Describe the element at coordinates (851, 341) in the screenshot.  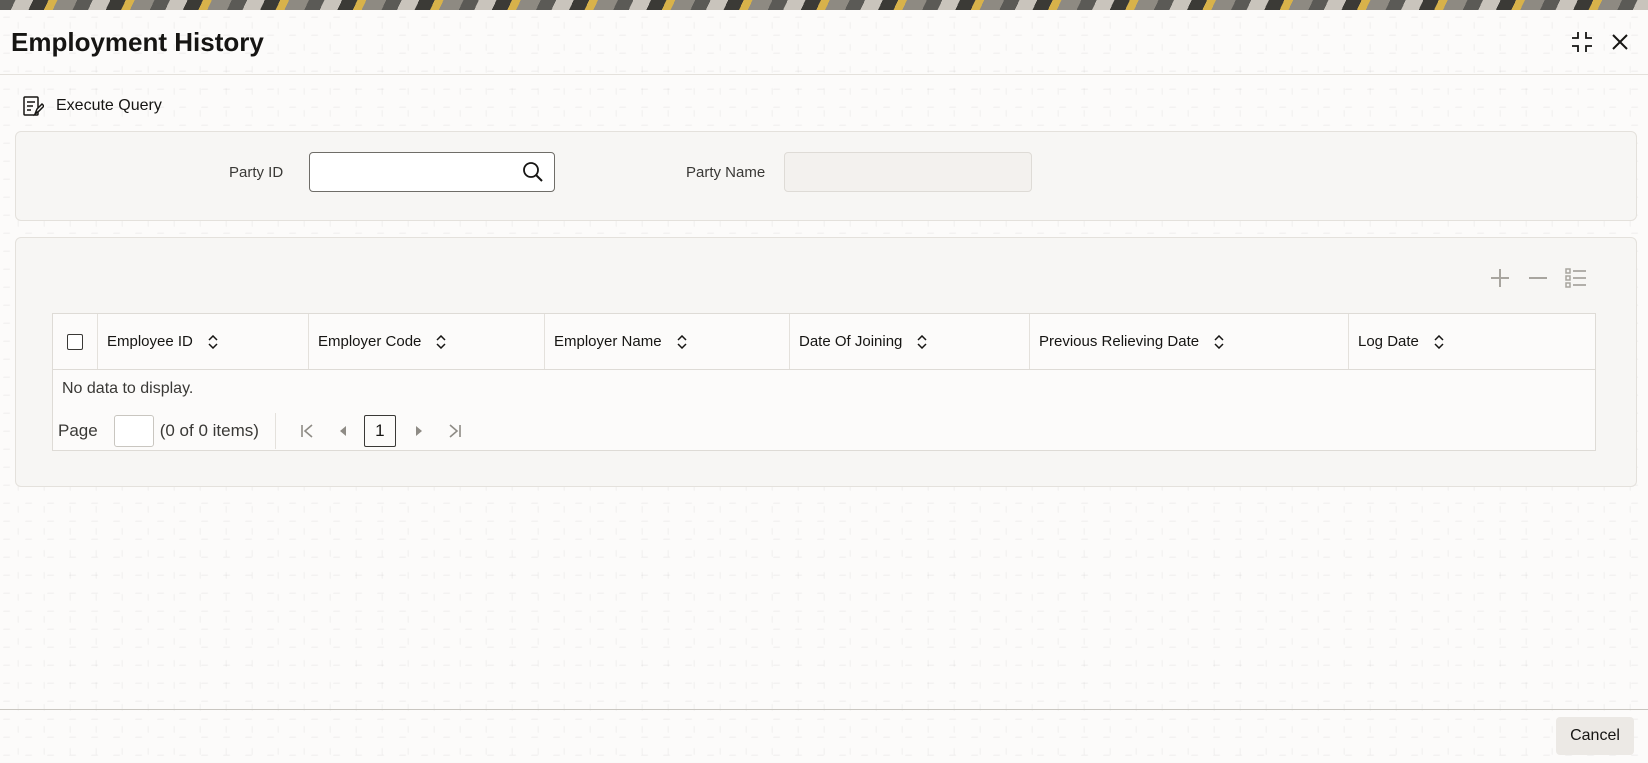
I see `col-date-of-joining-label: Date Of Joining` at that location.